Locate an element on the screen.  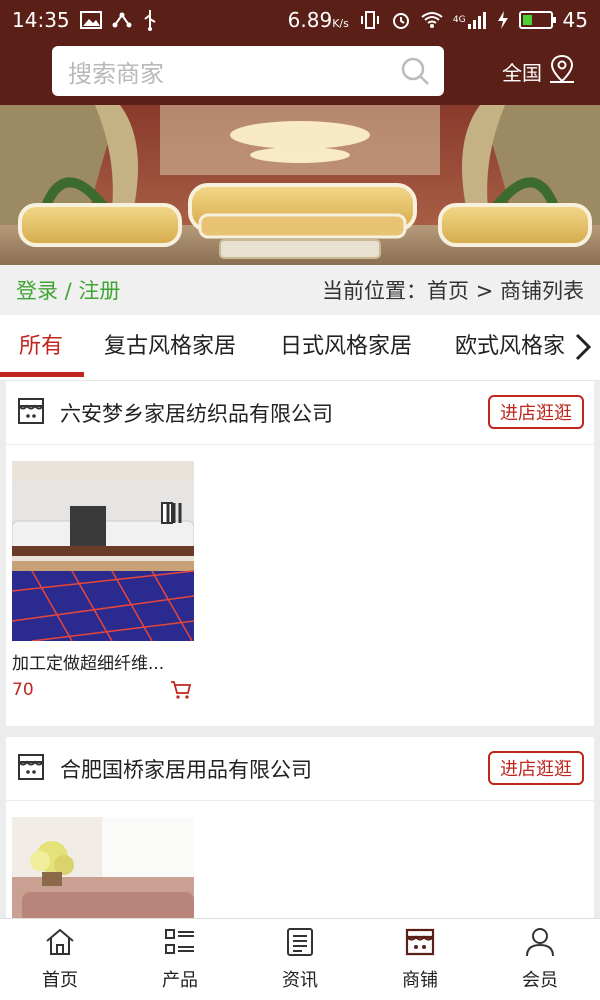
cart-icon is located at coordinates (181, 692).